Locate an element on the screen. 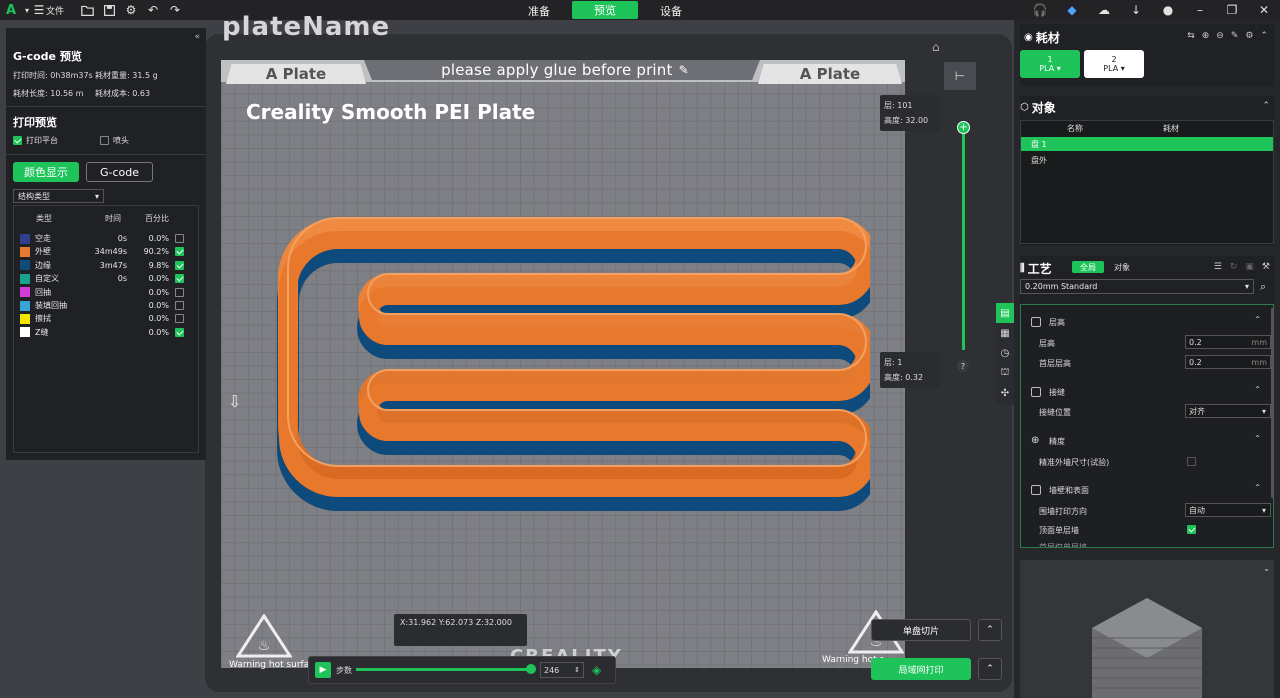 This screenshot has width=1280, height=698. restore-icon: ❐ is located at coordinates (1232, 10).